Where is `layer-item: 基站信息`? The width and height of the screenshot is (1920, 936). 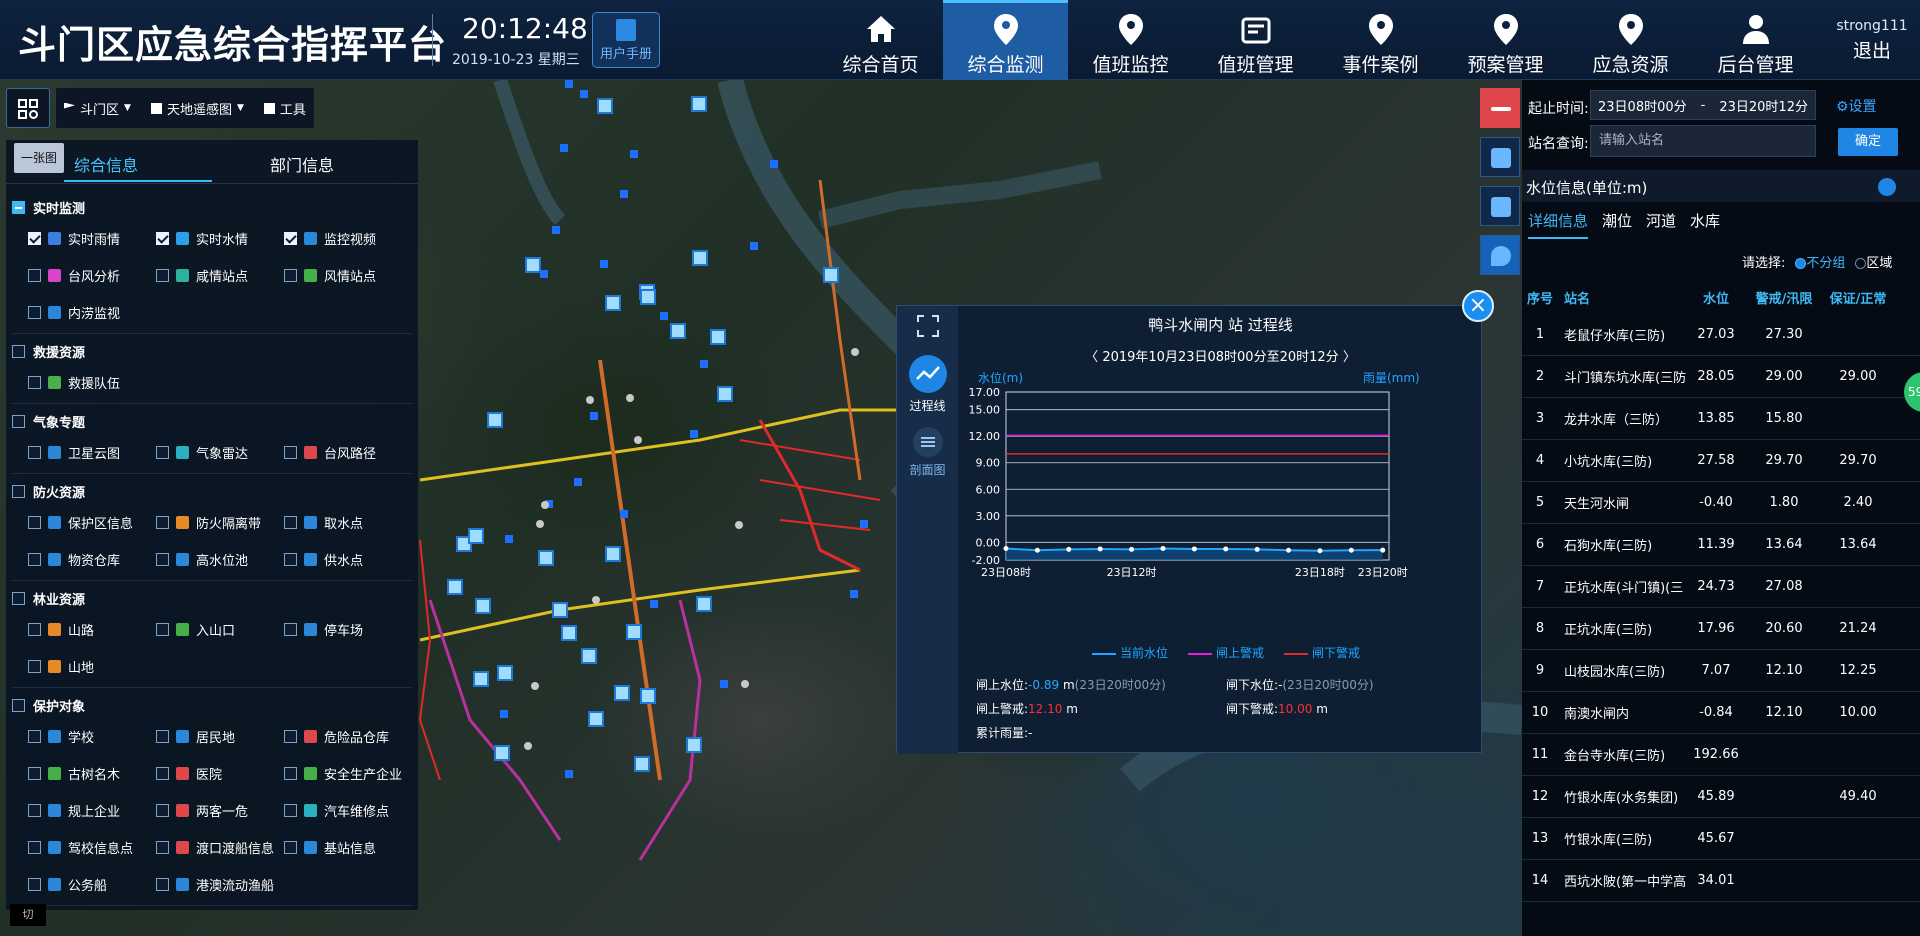
layer-item: 基站信息 is located at coordinates (348, 847).